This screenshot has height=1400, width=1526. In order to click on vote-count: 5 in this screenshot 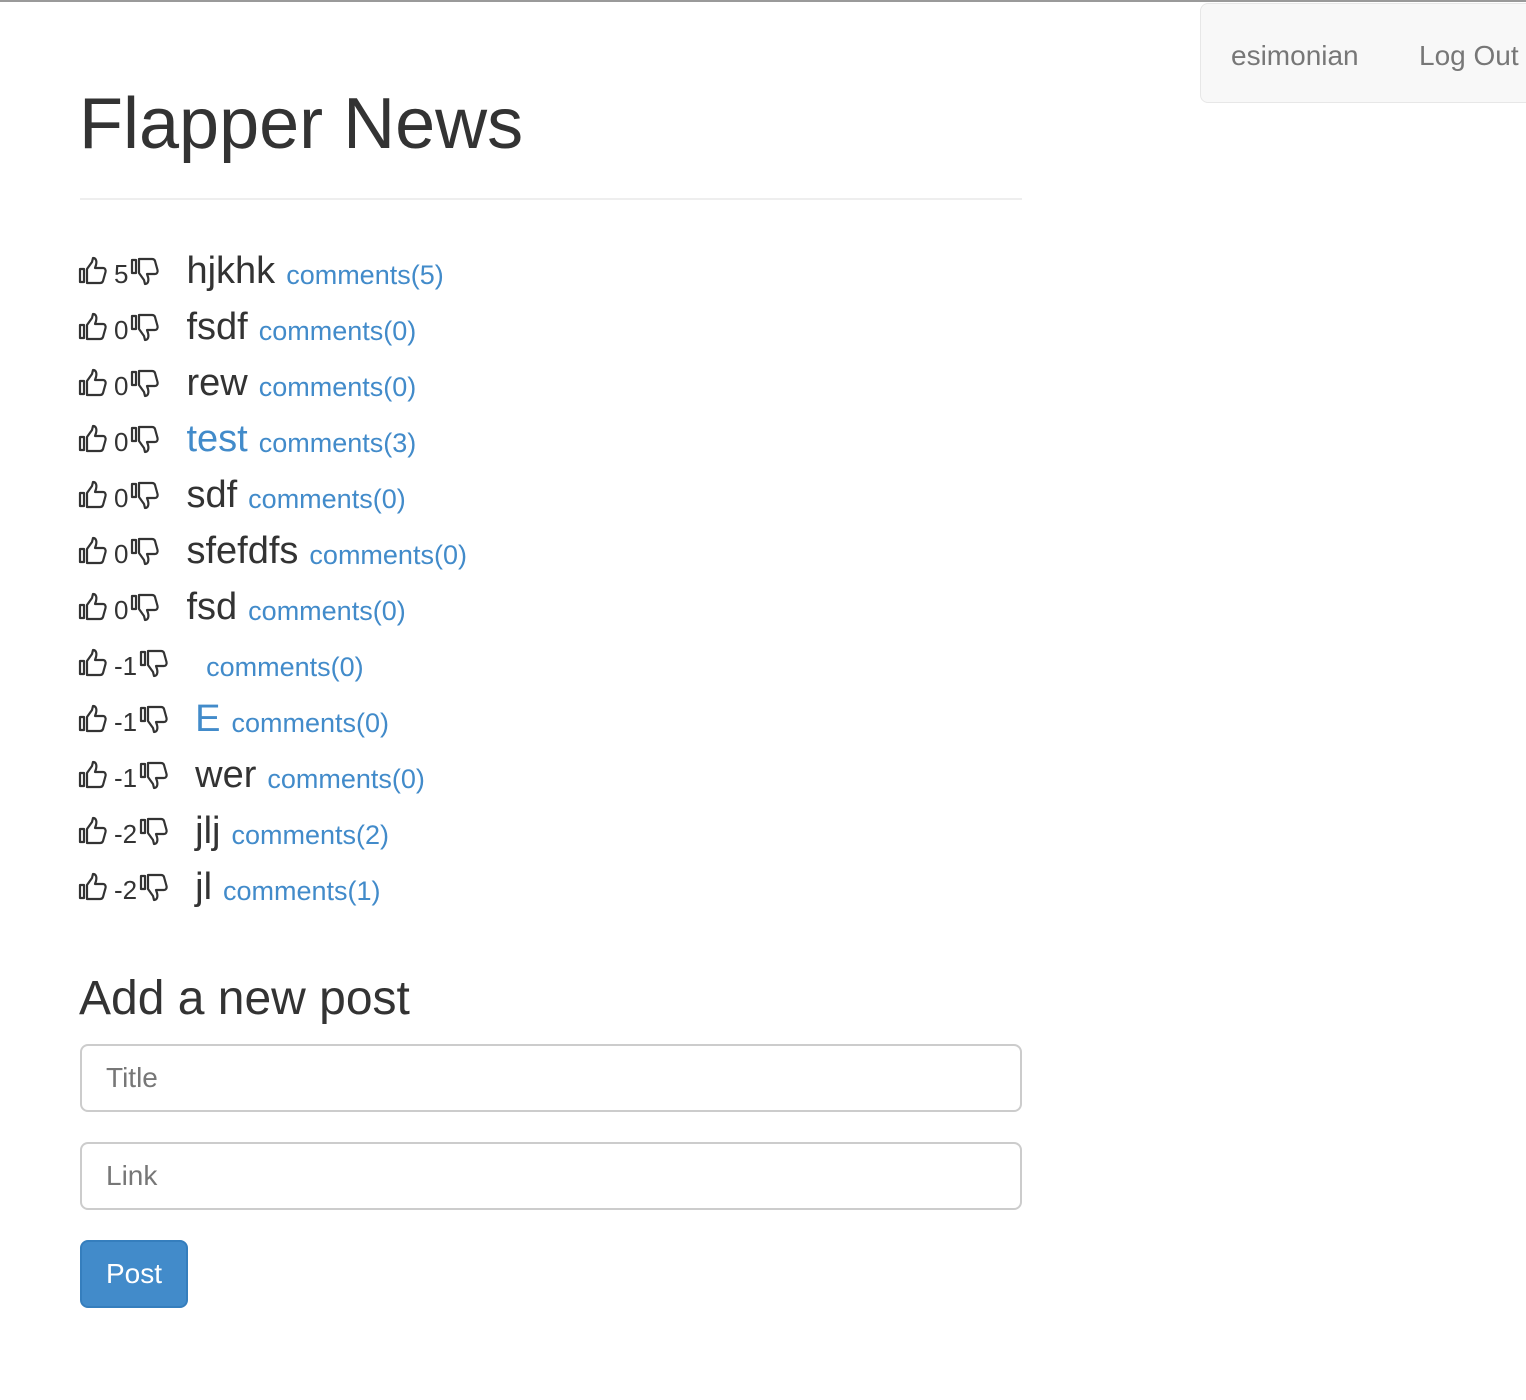, I will do `click(121, 274)`.